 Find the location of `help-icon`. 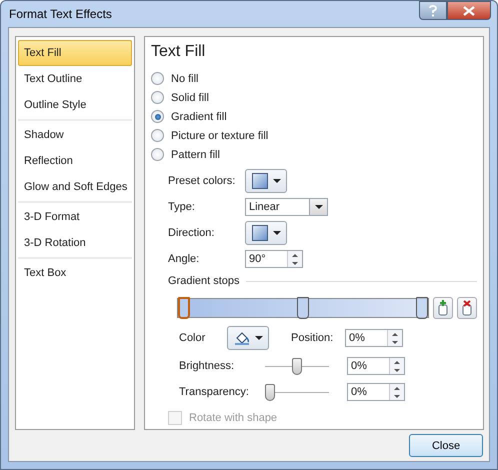

help-icon is located at coordinates (433, 10).